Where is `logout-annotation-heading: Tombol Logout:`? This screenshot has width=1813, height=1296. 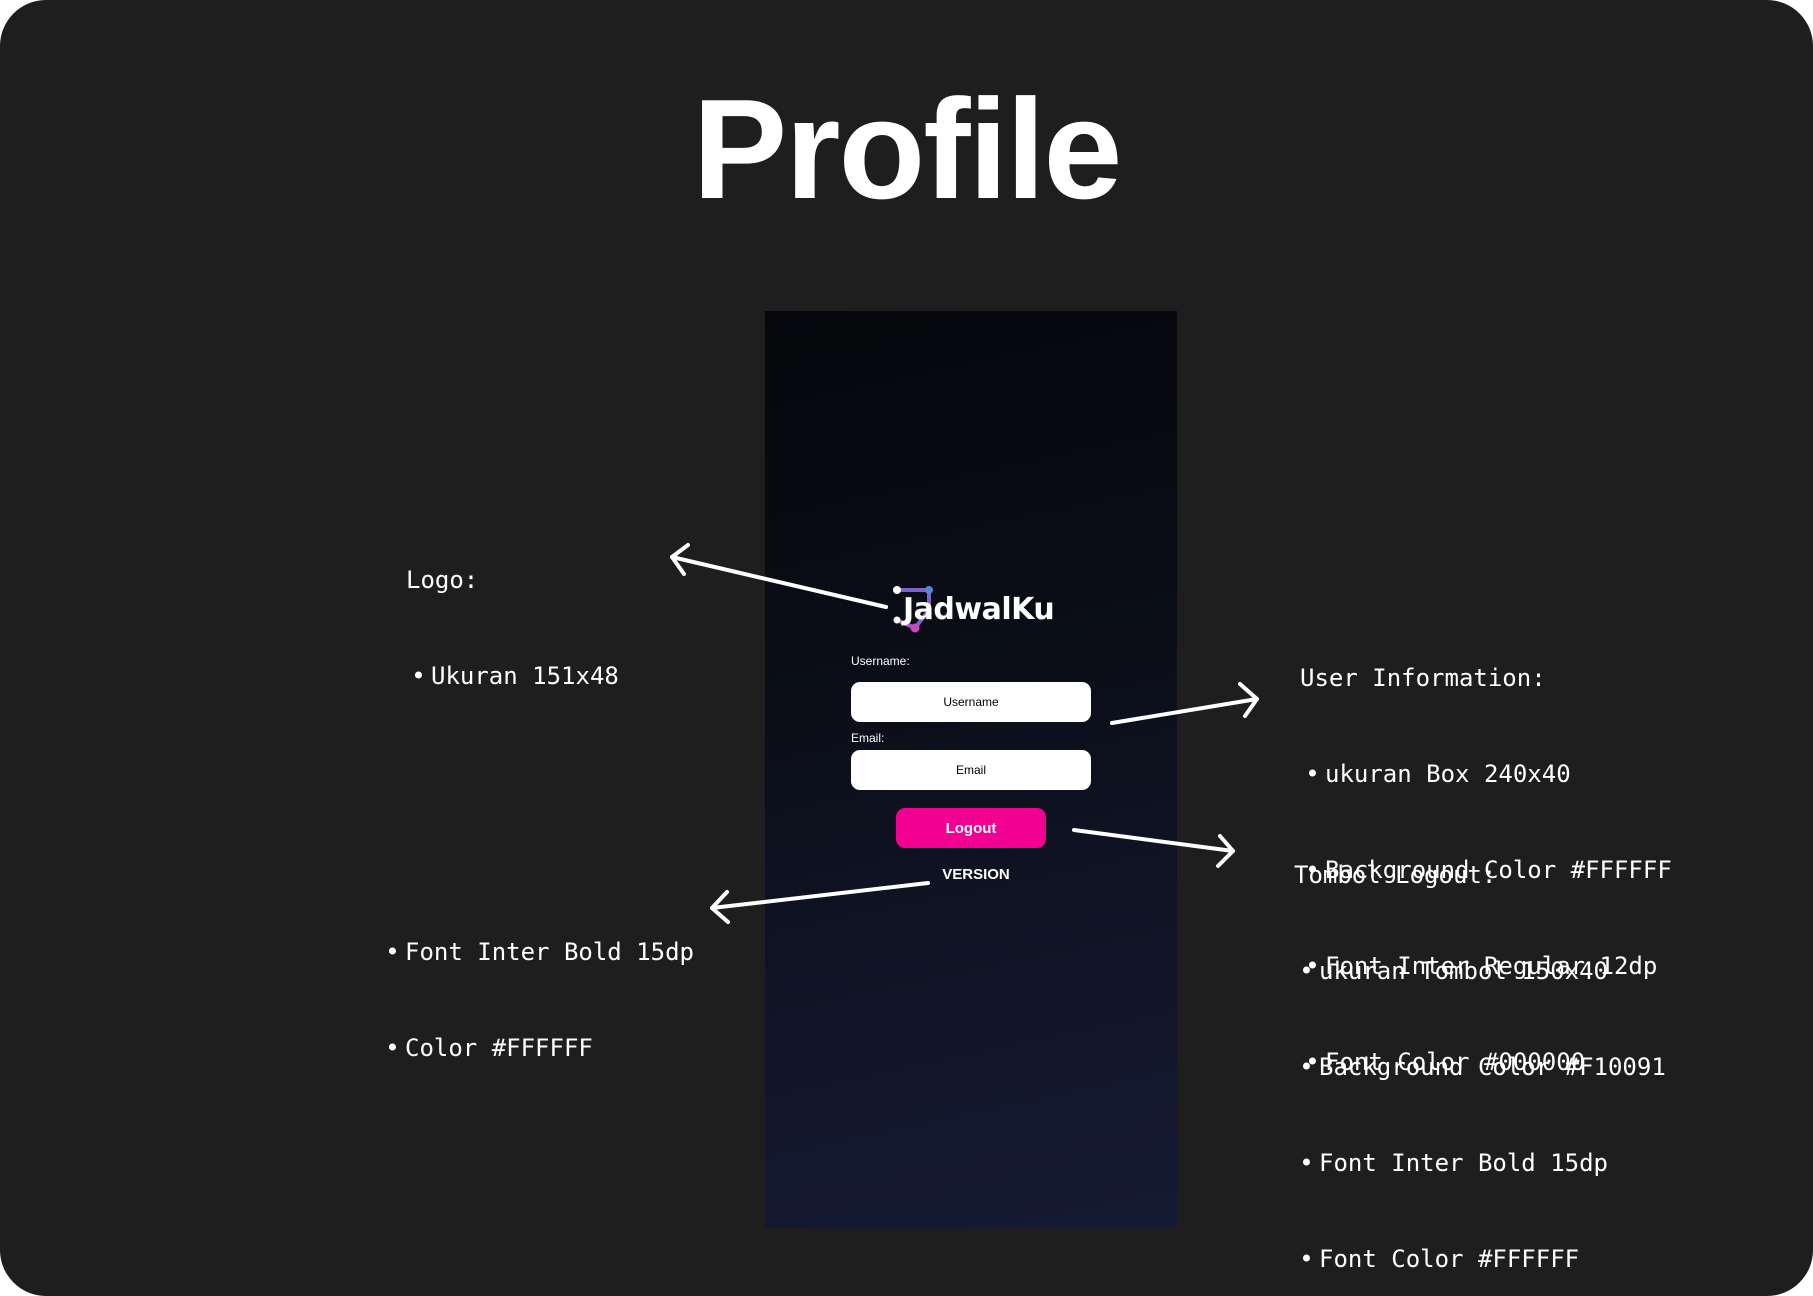 logout-annotation-heading: Tombol Logout: is located at coordinates (1395, 875).